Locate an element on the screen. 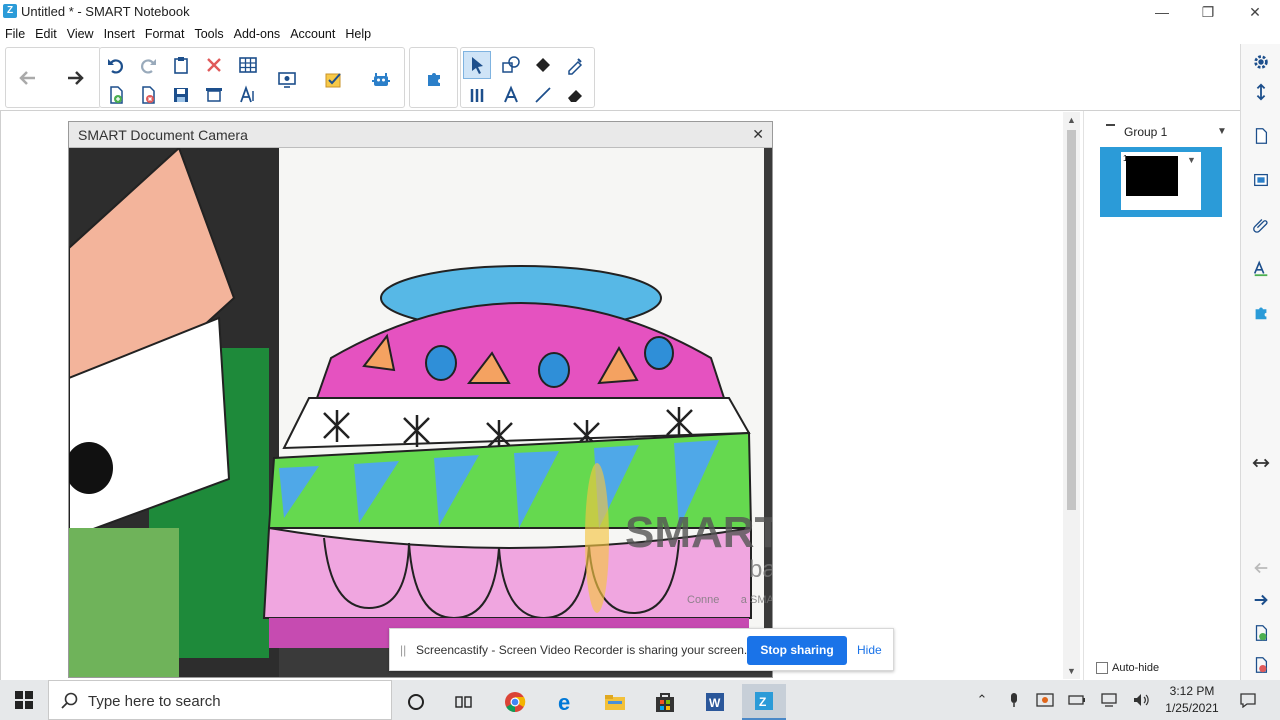 The image size is (1280, 720). text-format-icon is located at coordinates (248, 95).